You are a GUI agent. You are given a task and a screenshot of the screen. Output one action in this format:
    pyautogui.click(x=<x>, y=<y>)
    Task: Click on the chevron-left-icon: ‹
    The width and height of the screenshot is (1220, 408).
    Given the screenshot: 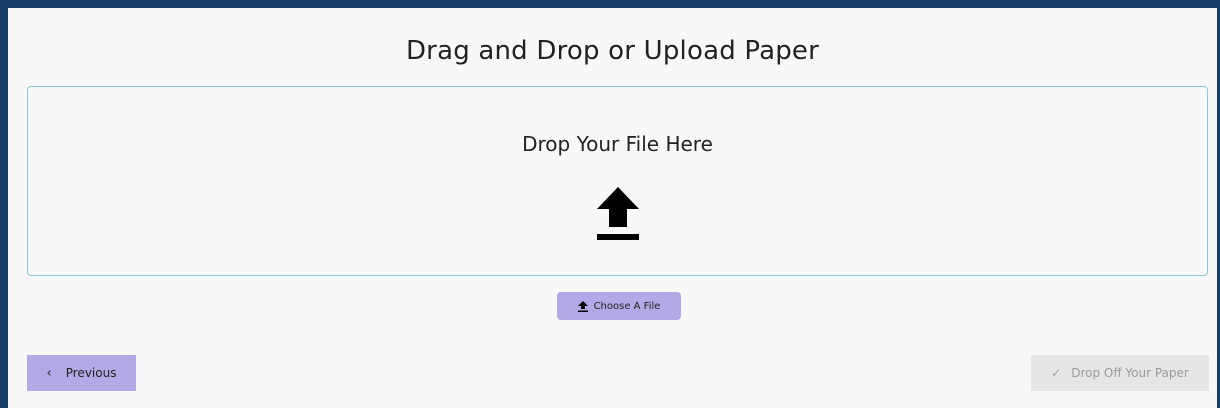 What is the action you would take?
    pyautogui.click(x=49, y=373)
    